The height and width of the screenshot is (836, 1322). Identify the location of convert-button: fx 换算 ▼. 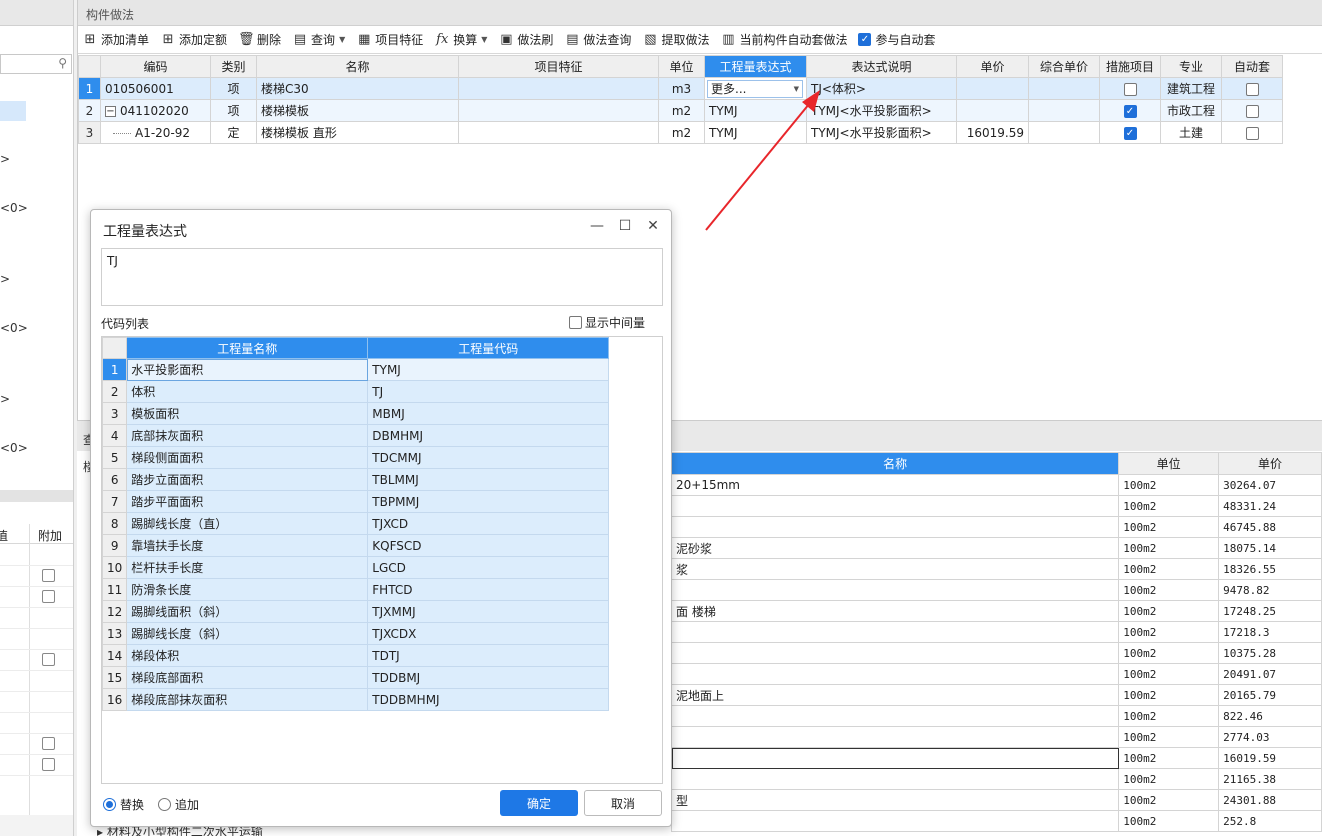
(460, 39).